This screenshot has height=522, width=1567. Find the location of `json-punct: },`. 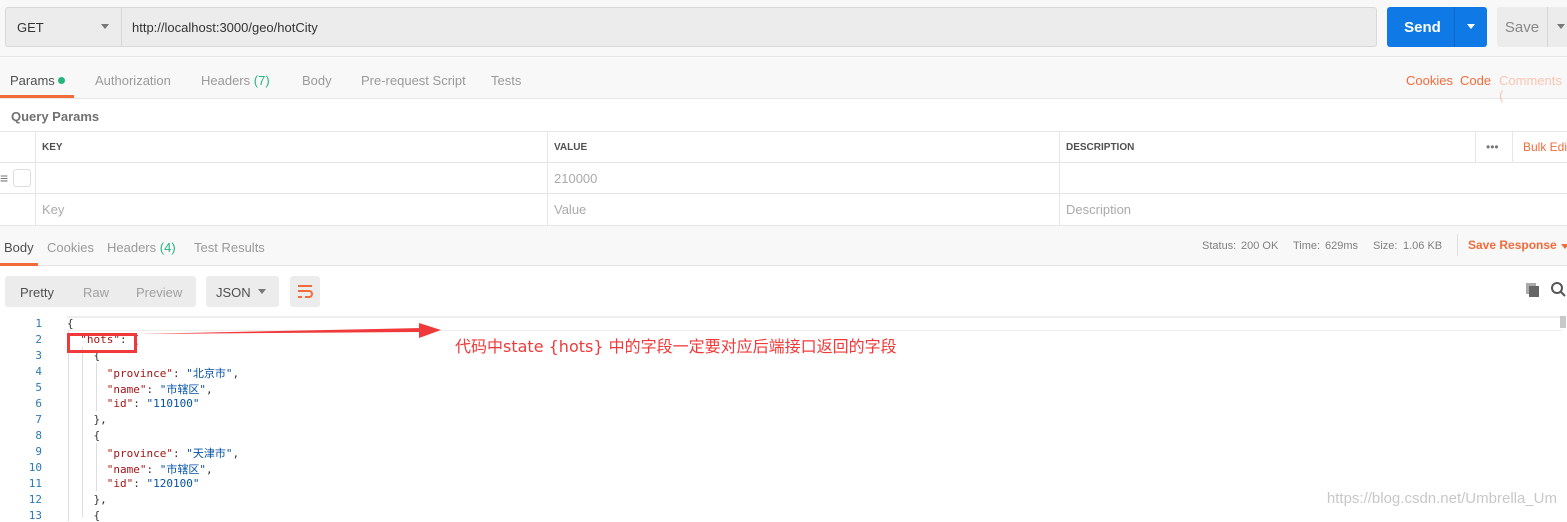

json-punct: }, is located at coordinates (87, 499).